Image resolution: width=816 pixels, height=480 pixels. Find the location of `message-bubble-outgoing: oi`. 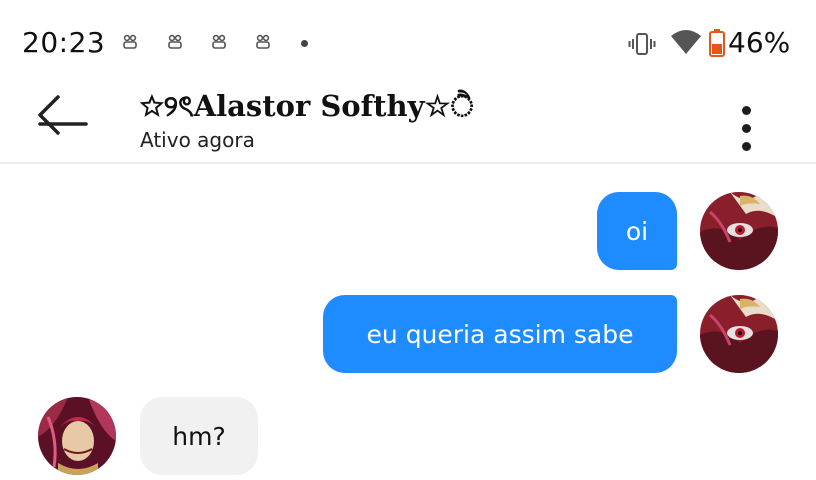

message-bubble-outgoing: oi is located at coordinates (637, 231).